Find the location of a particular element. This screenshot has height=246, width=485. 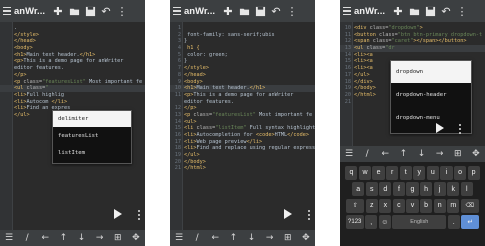

code-line: 14 <li><a is located at coordinates (412, 55).